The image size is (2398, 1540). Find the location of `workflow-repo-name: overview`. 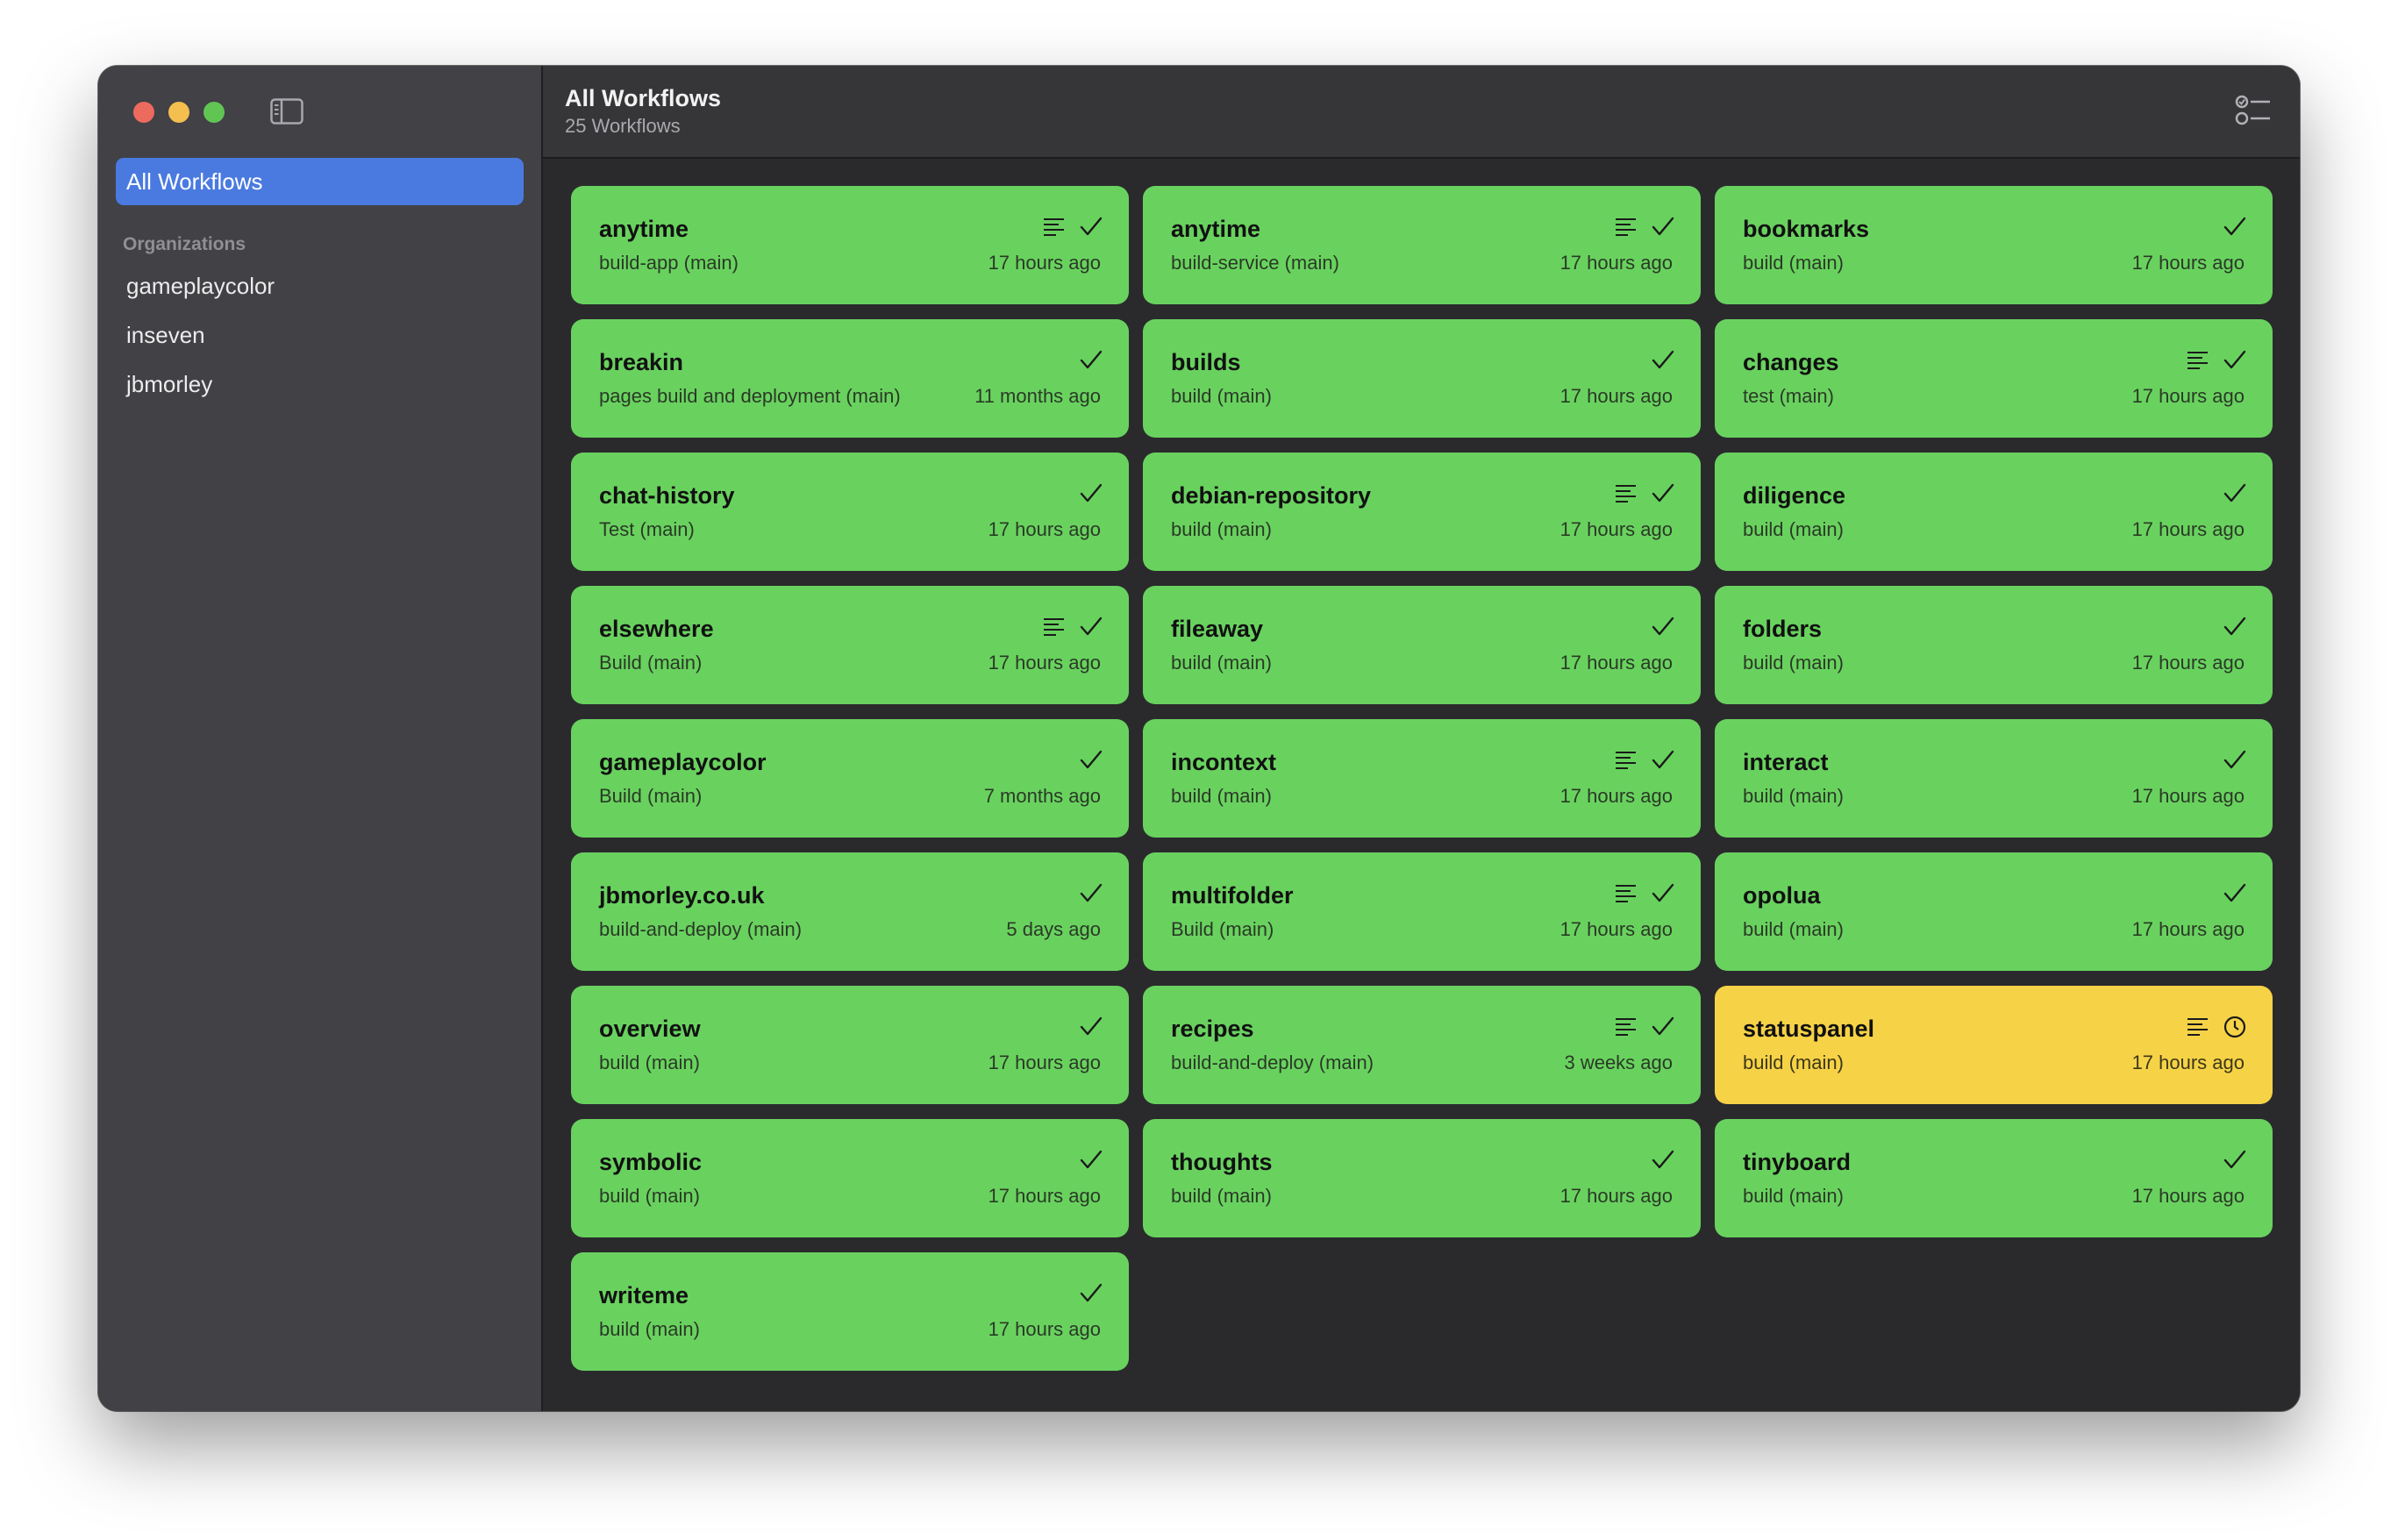

workflow-repo-name: overview is located at coordinates (650, 1029).